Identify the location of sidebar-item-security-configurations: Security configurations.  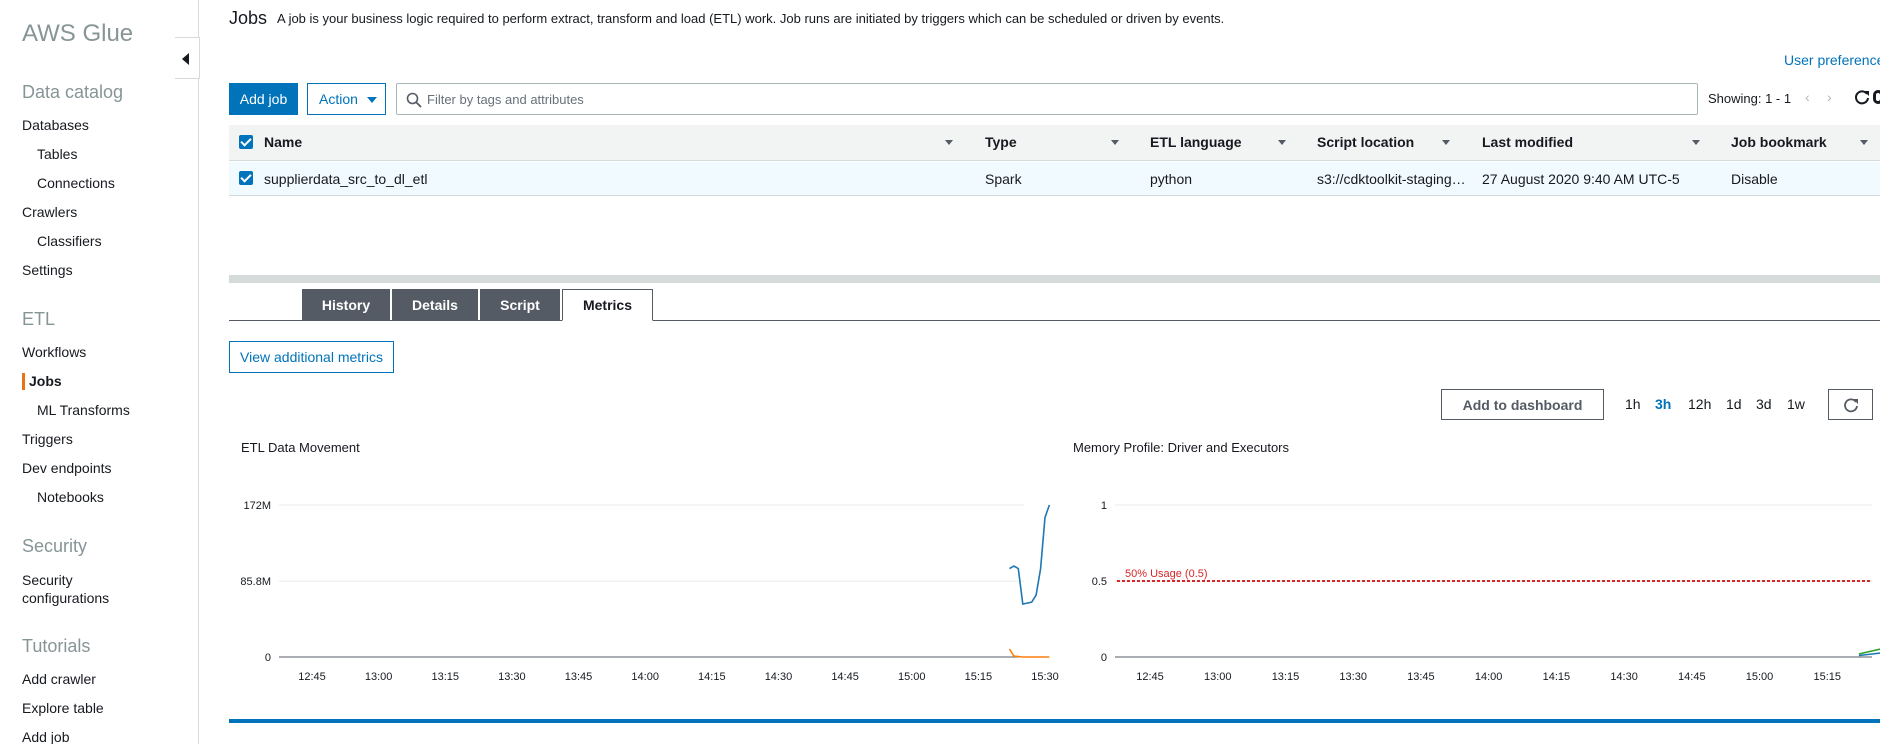
(82, 589).